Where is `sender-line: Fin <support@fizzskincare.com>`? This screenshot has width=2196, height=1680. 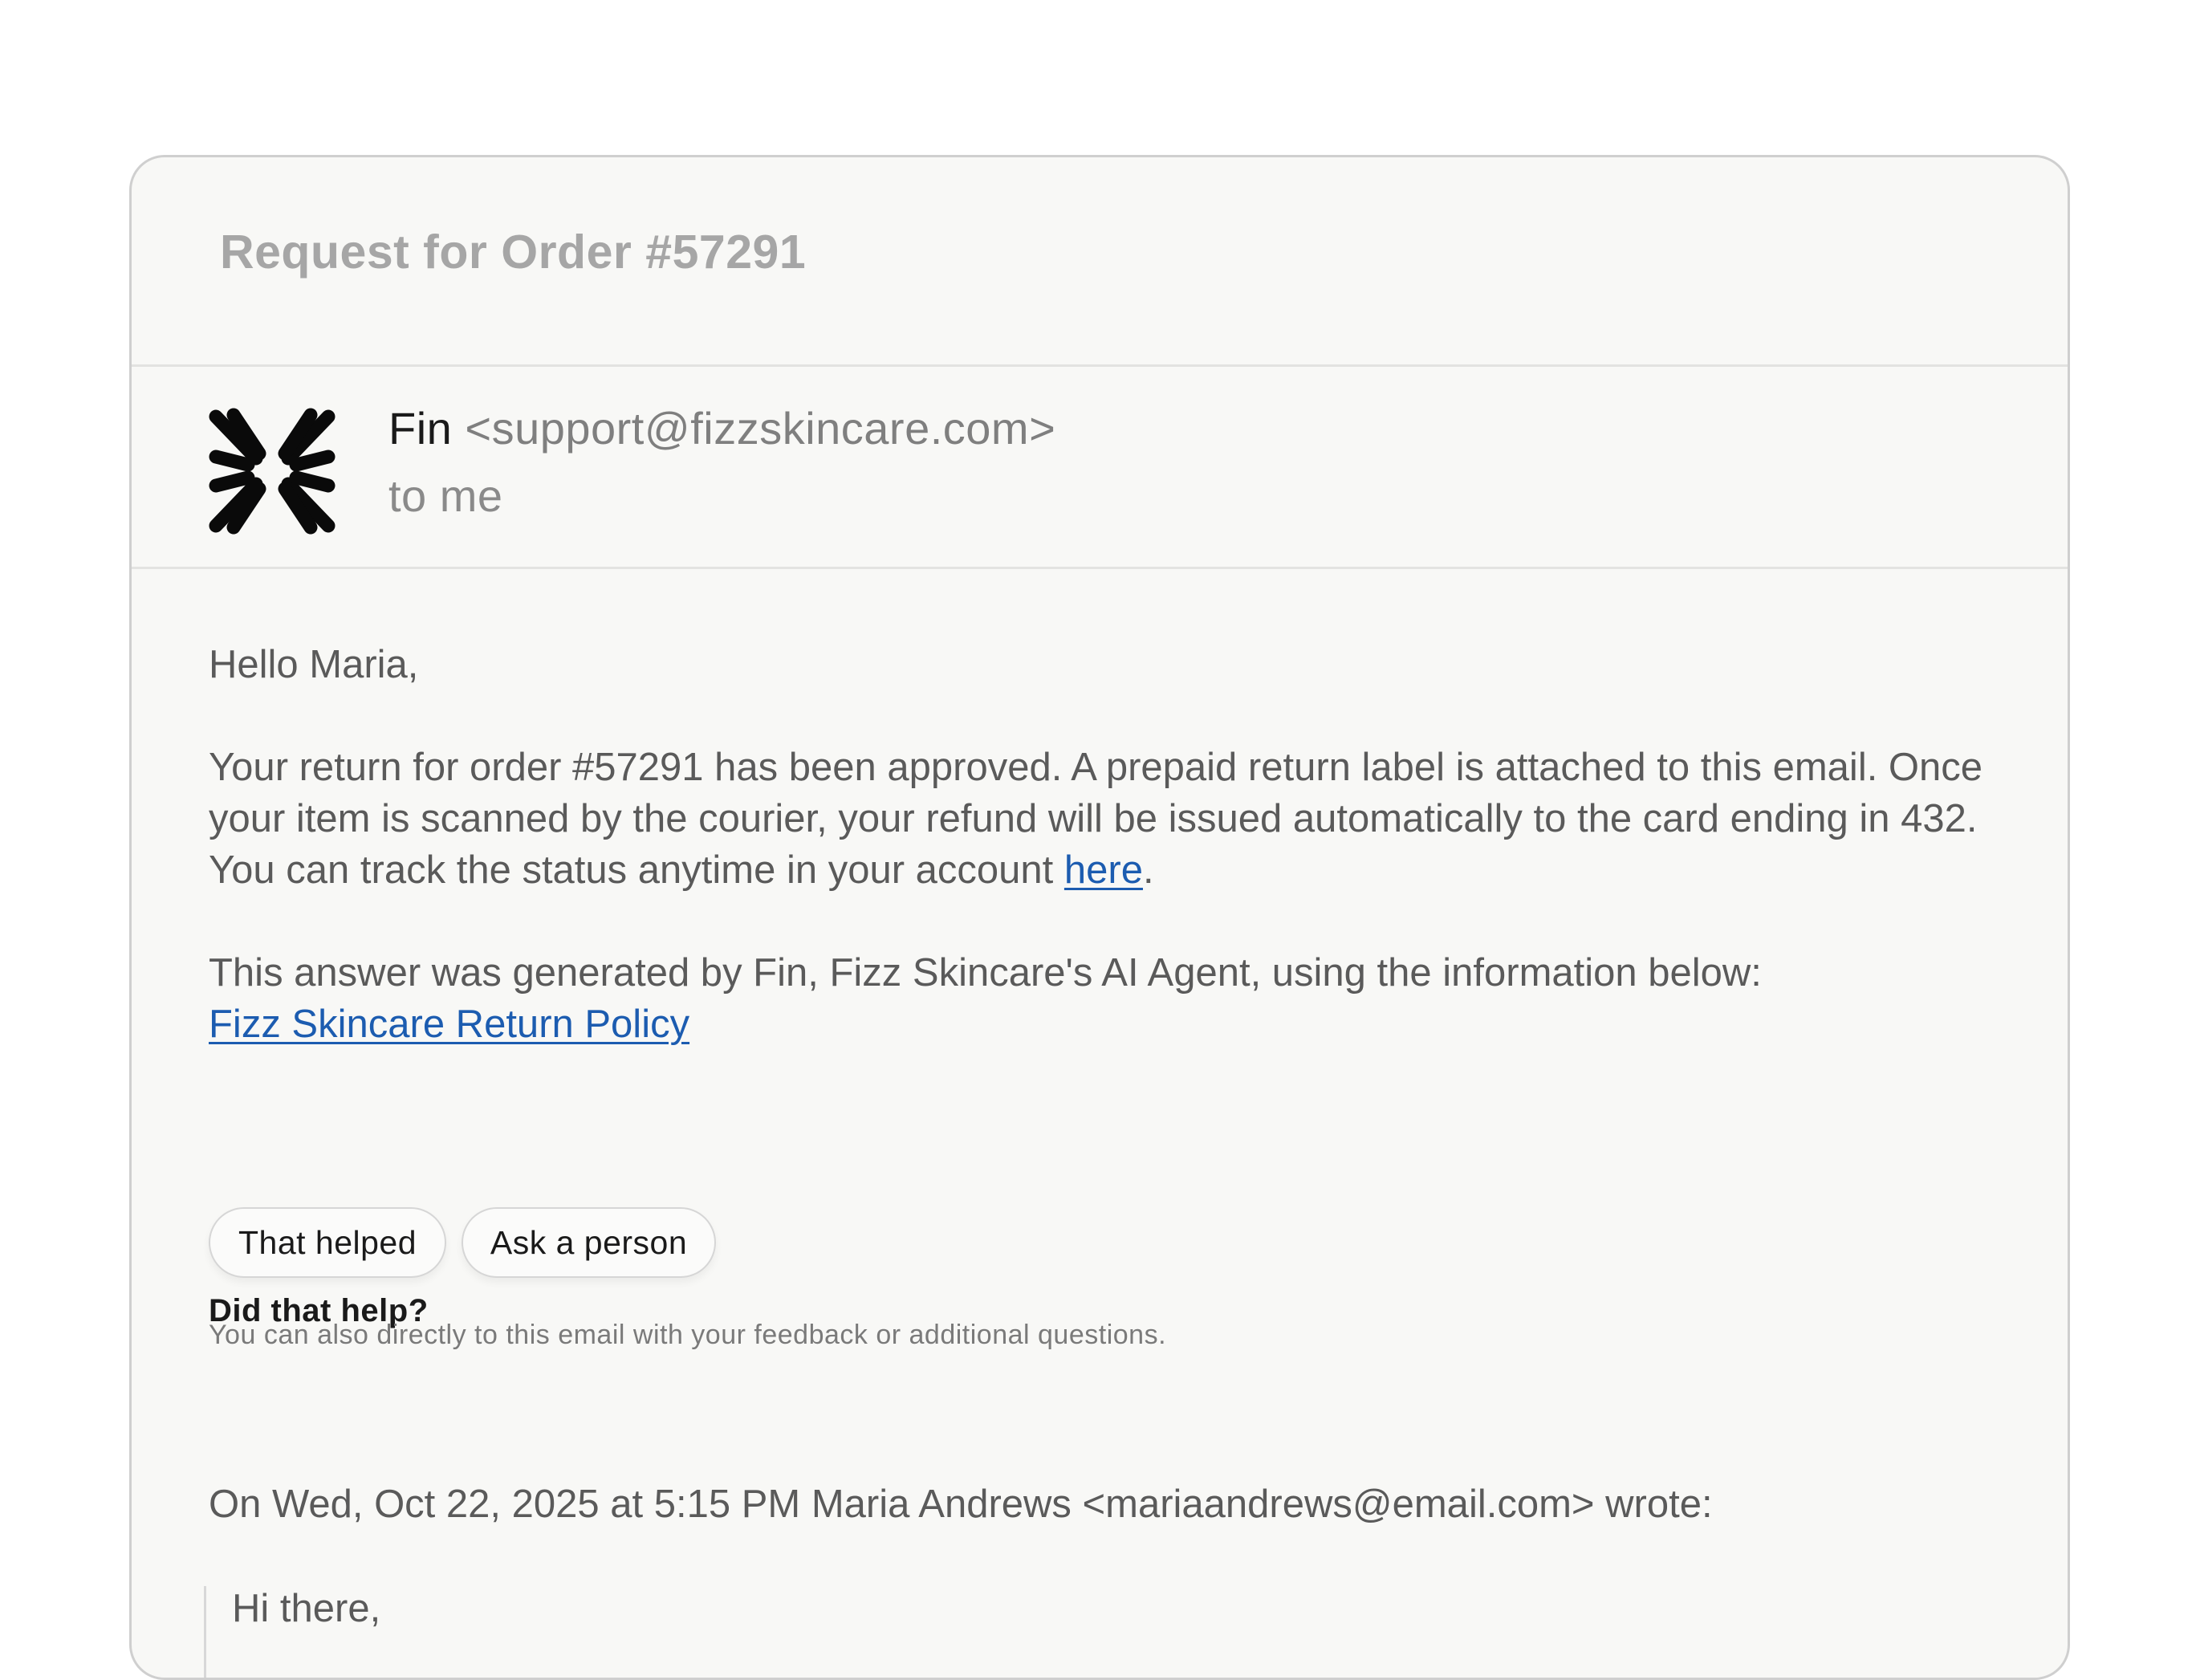 sender-line: Fin <support@fizzskincare.com> is located at coordinates (722, 428).